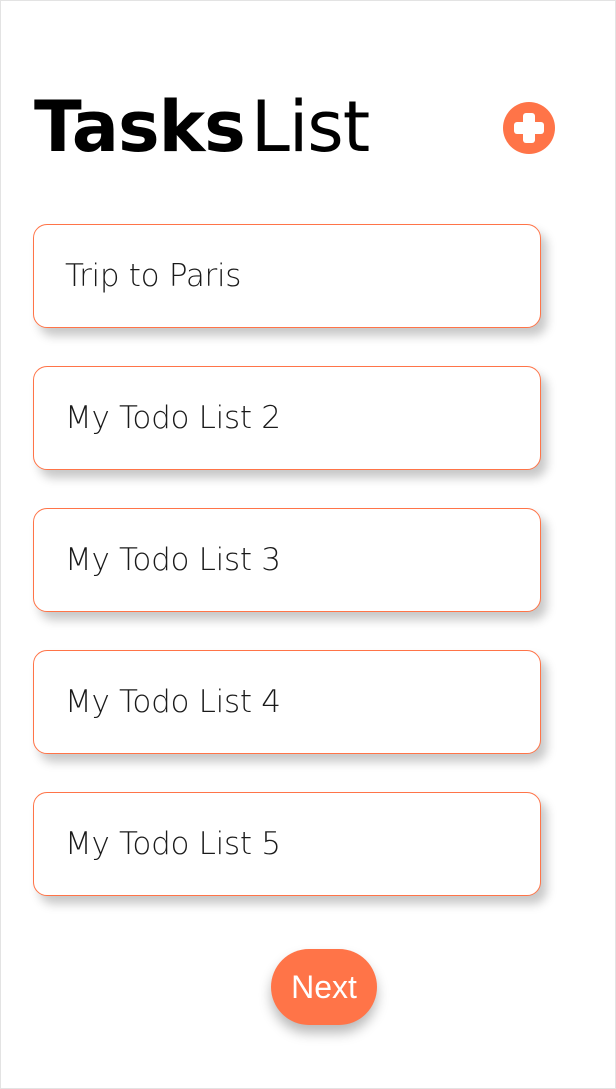 This screenshot has height=1089, width=616. Describe the element at coordinates (287, 418) in the screenshot. I see `list-item: My Todo List 2` at that location.